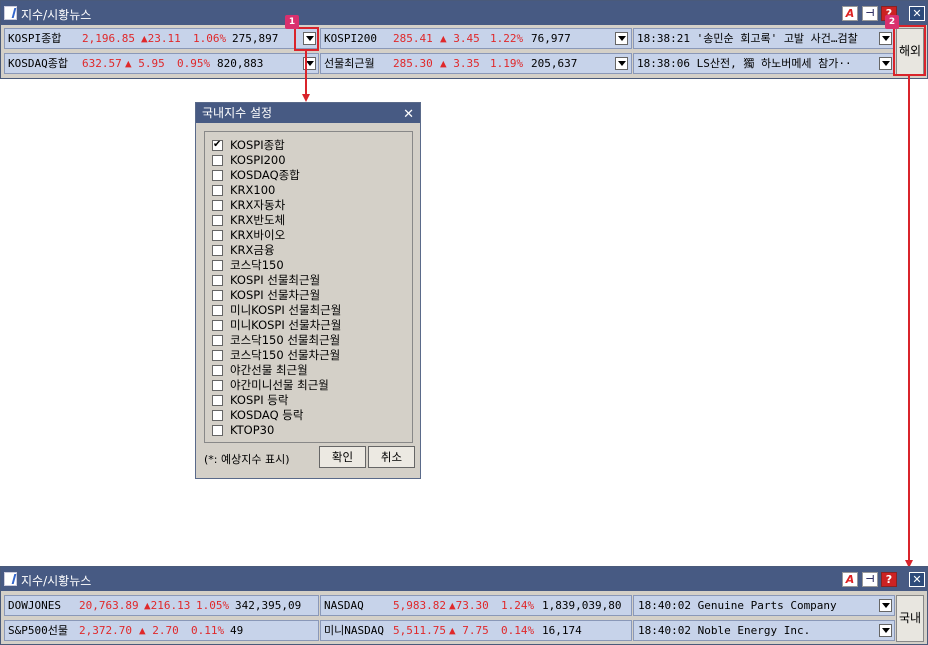 This screenshot has height=645, width=928. What do you see at coordinates (34, 605) in the screenshot?
I see `index-name: DOWJONES` at bounding box center [34, 605].